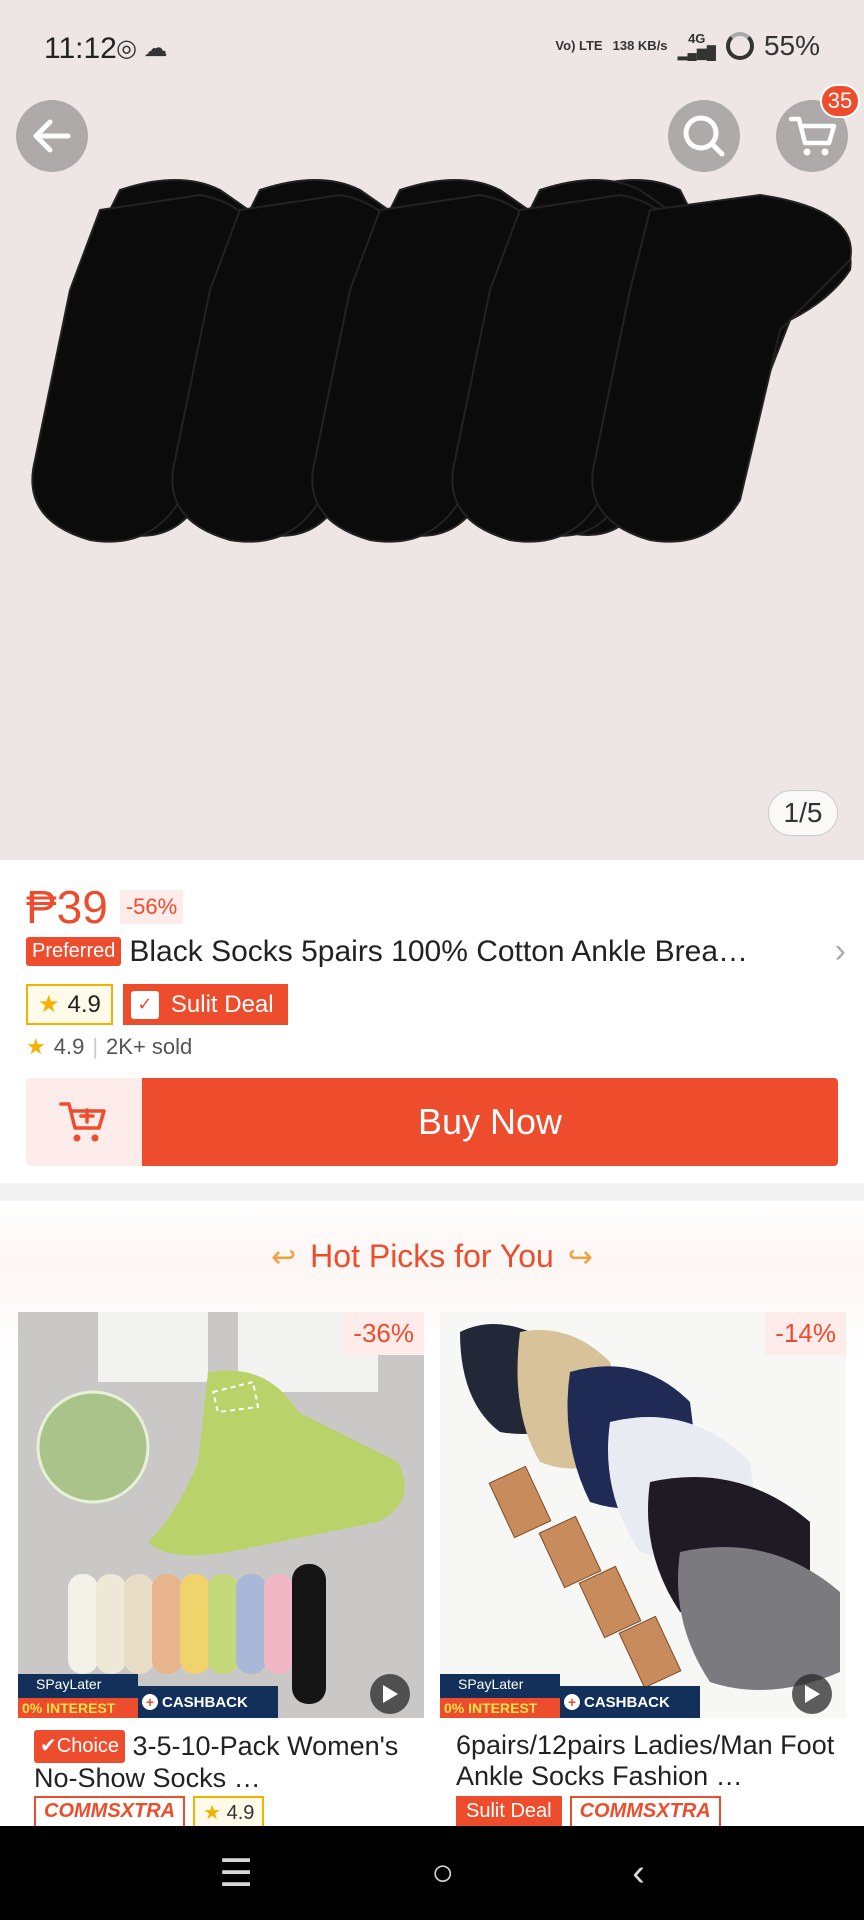  What do you see at coordinates (490, 1122) in the screenshot?
I see `buy-now-button: Buy Now` at bounding box center [490, 1122].